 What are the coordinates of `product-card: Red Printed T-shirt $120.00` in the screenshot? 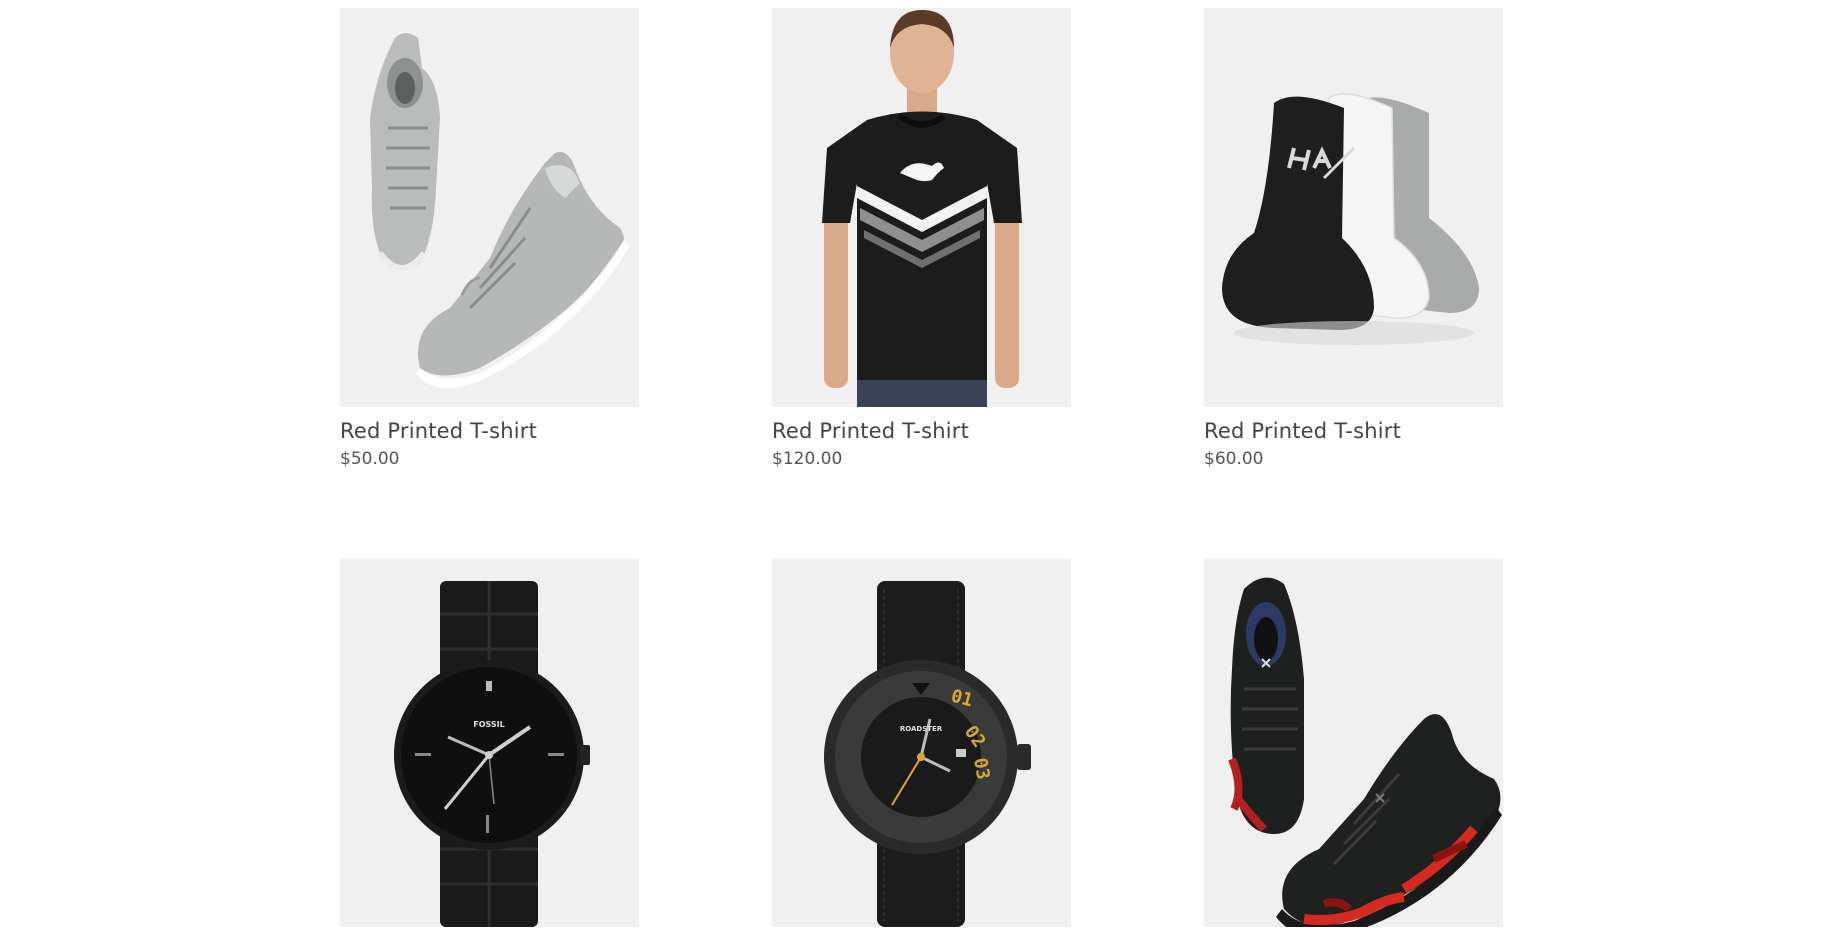 It's located at (921, 239).